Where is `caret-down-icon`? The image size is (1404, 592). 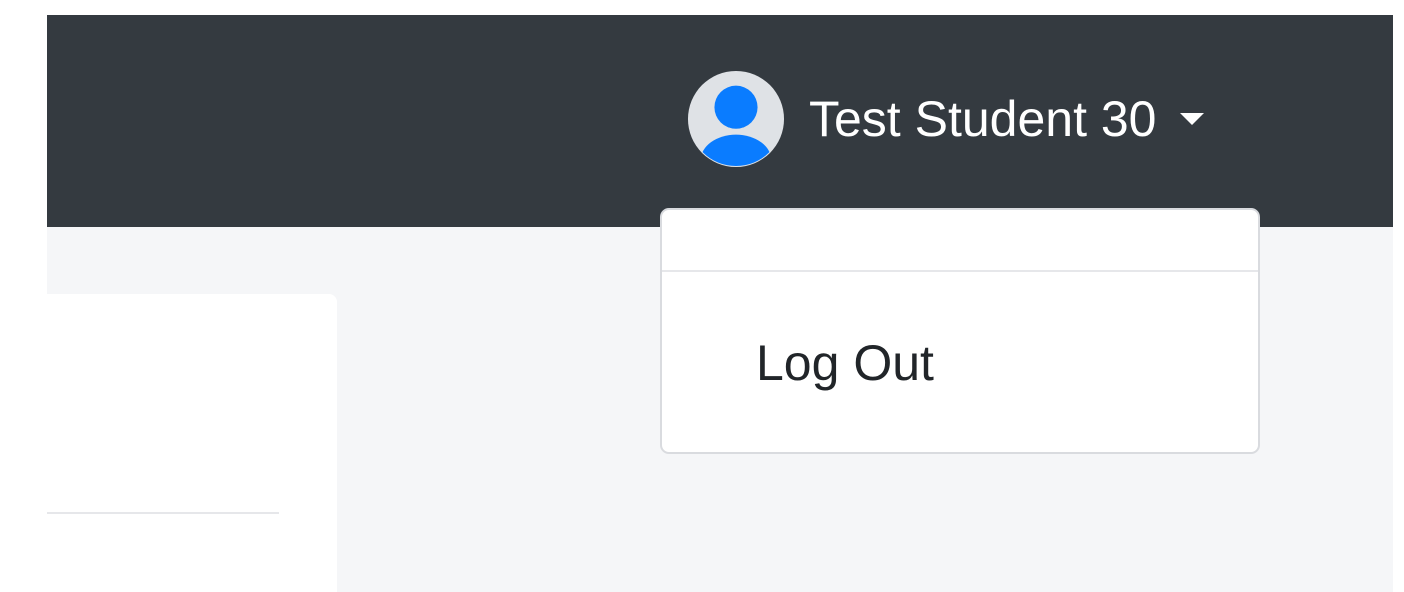 caret-down-icon is located at coordinates (1192, 119).